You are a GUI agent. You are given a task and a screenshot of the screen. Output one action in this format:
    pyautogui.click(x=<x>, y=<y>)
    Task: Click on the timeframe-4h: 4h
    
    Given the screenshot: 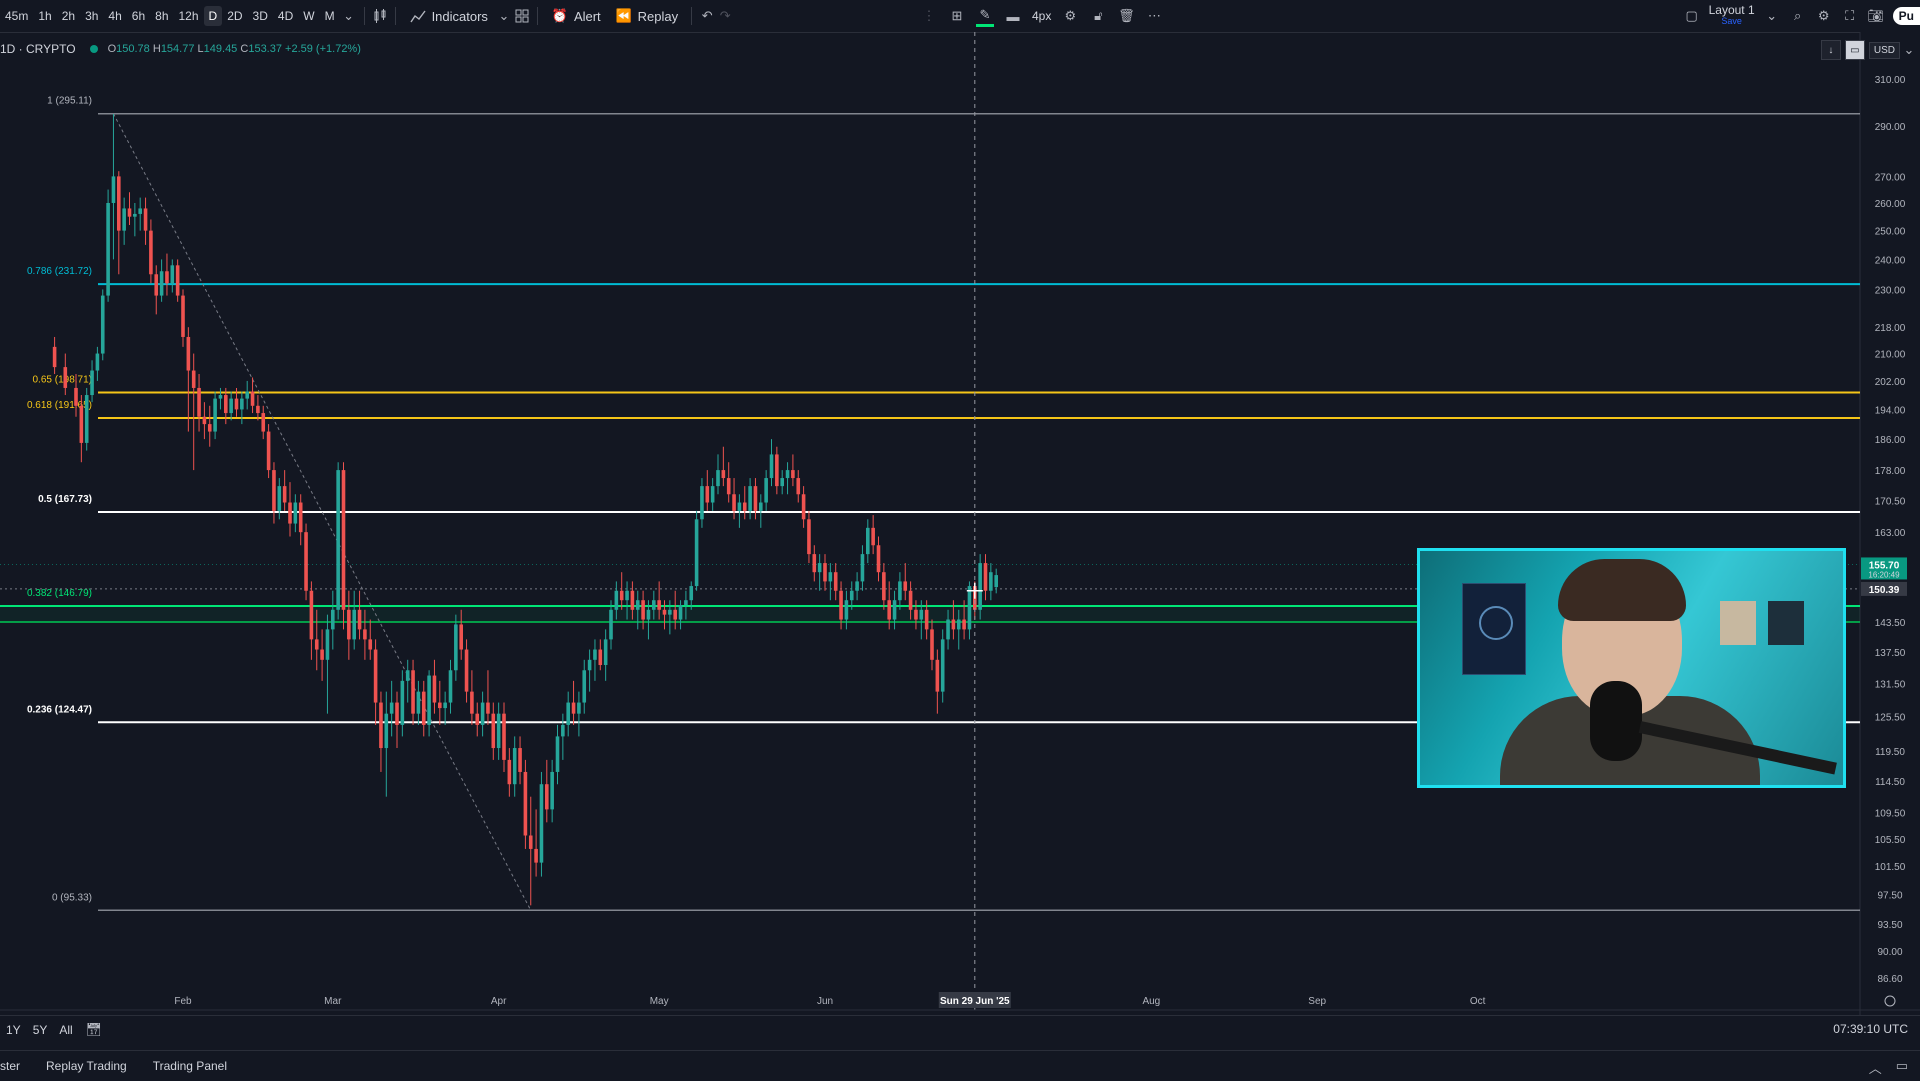 What is the action you would take?
    pyautogui.click(x=114, y=16)
    